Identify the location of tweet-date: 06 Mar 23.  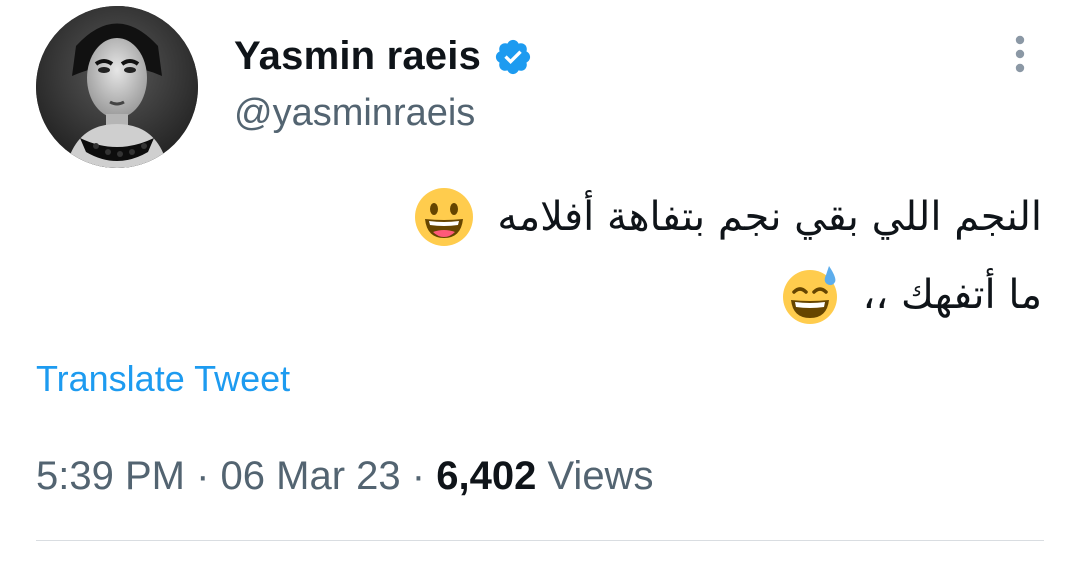
(311, 476).